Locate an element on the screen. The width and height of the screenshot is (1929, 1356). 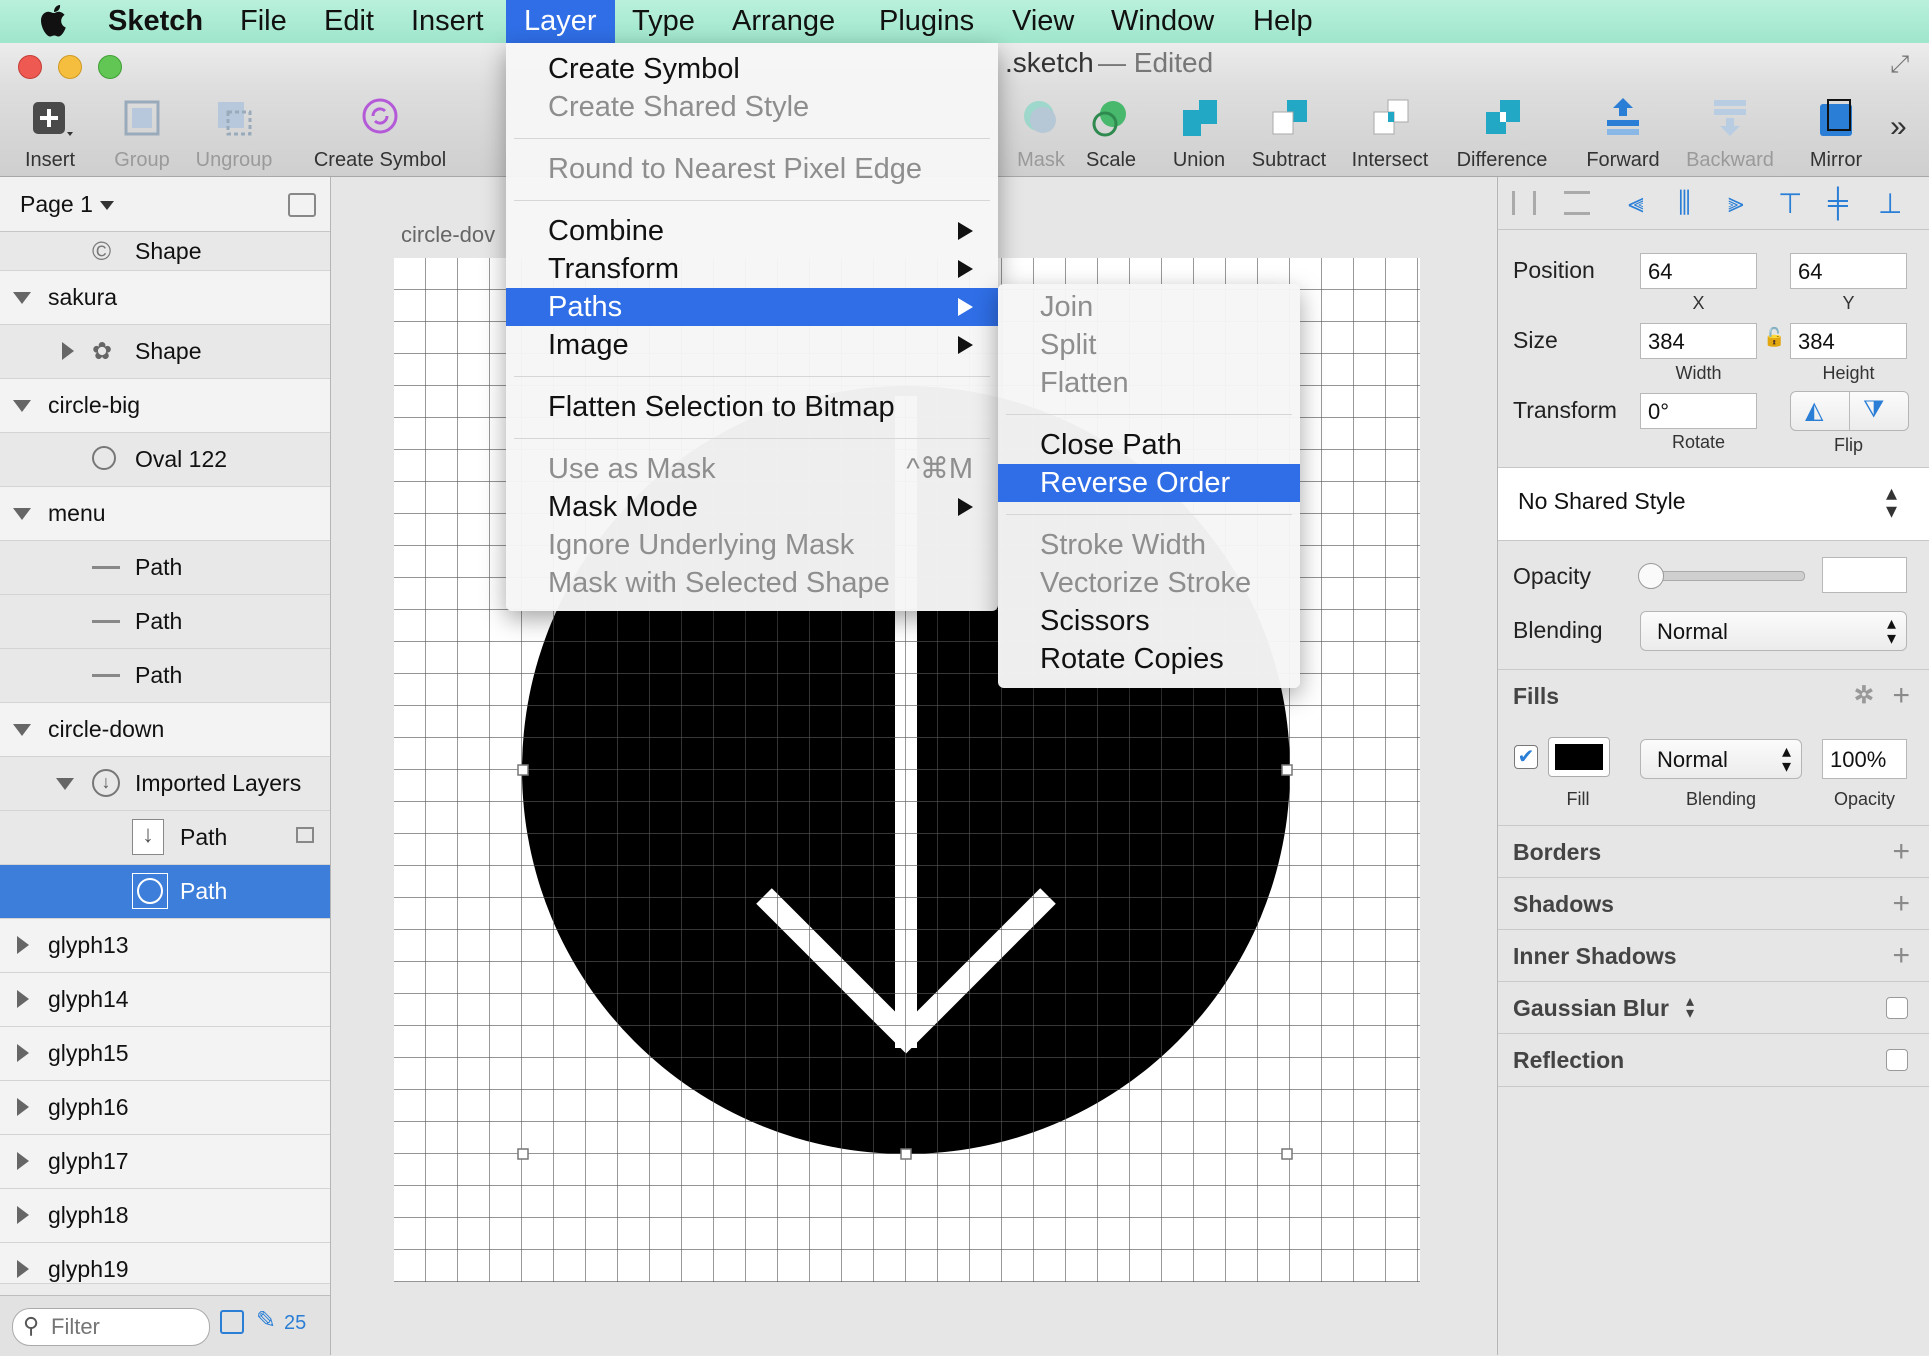
menu-file: File is located at coordinates (263, 21).